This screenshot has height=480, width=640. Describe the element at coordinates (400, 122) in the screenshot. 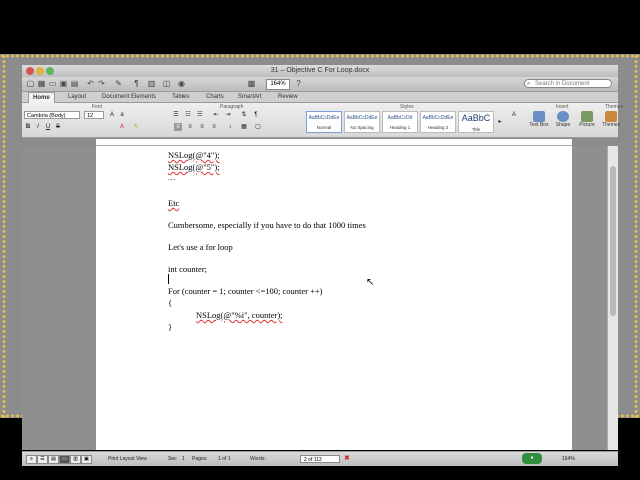

I see `style-heading-1: AaBbCcDd Heading 1` at that location.